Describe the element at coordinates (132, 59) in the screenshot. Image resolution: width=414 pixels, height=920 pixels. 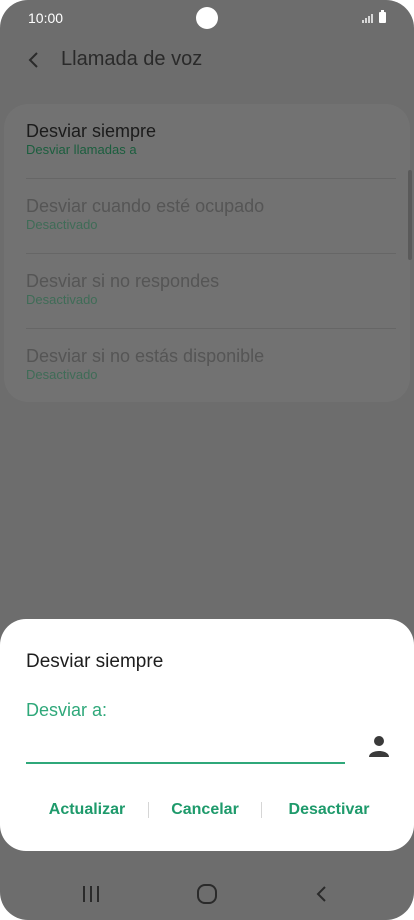
I see `page-title: Llamada de voz` at that location.